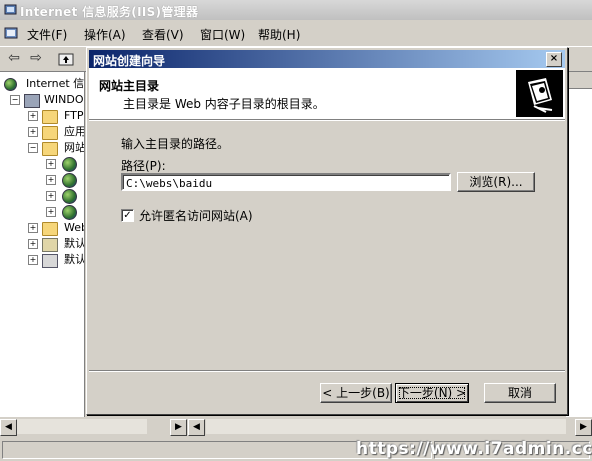 The image size is (592, 461). Describe the element at coordinates (286, 182) in the screenshot. I see `path-input: C:\webs\baidu` at that location.